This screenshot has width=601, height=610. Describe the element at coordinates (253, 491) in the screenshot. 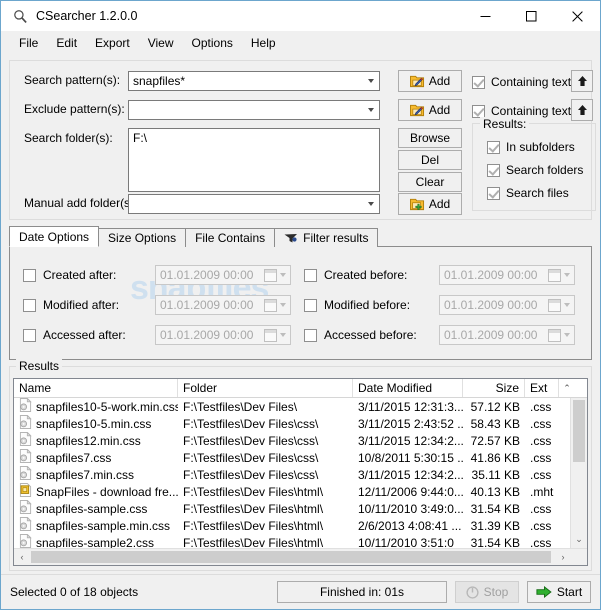

I see `cell-folder: F:\Testfiles\Dev Files\html\` at that location.